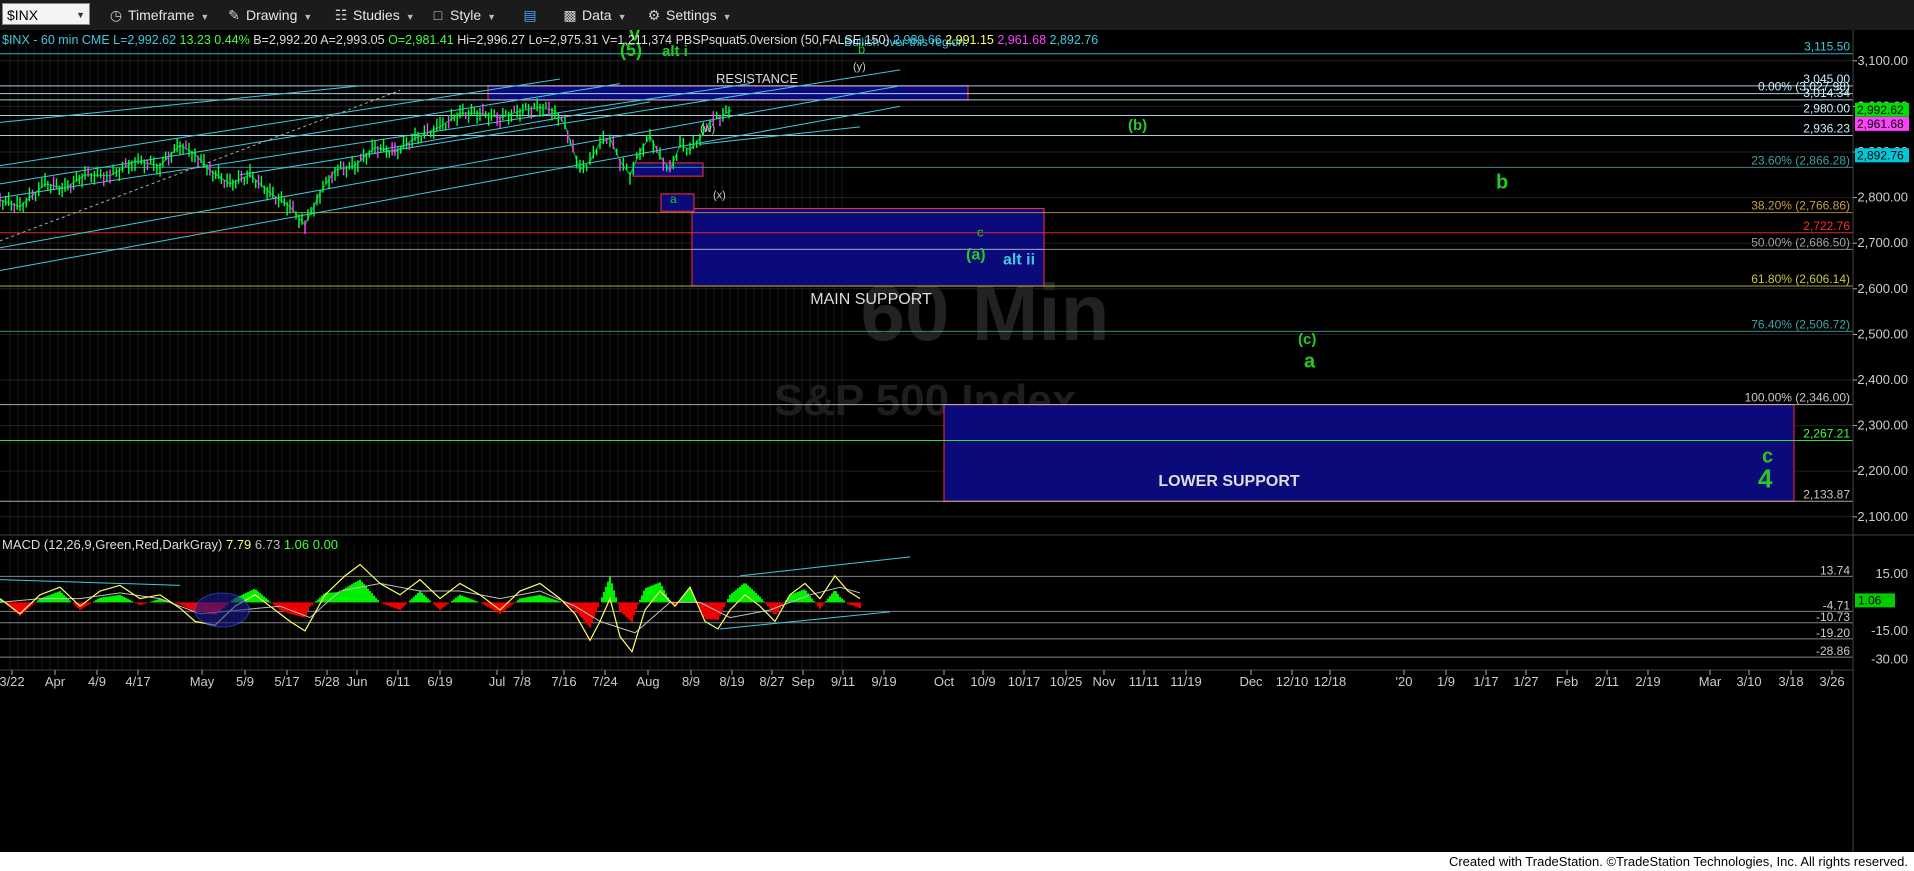 The image size is (1914, 871). What do you see at coordinates (1485, 681) in the screenshot?
I see `date-tick-label: 1/17` at bounding box center [1485, 681].